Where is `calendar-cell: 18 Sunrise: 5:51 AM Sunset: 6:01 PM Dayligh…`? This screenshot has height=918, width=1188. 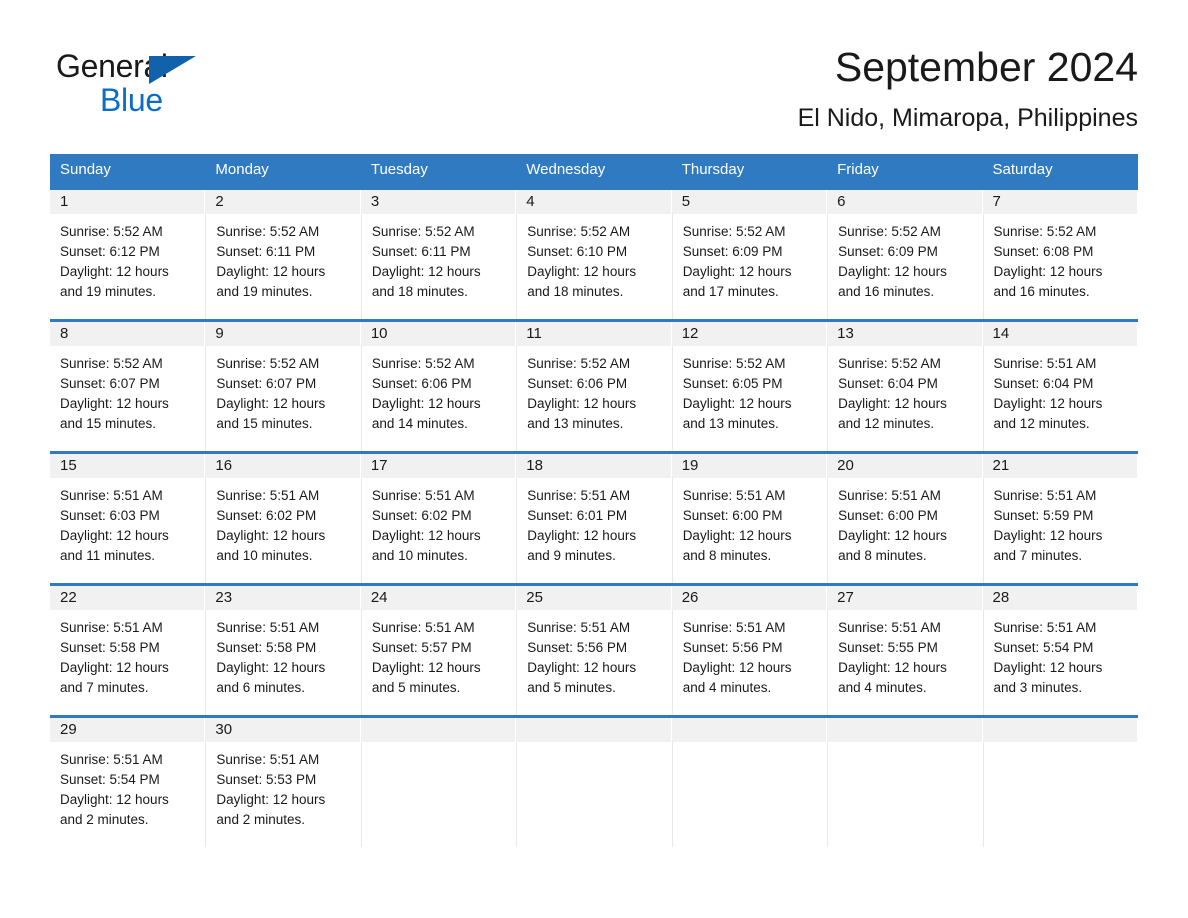 calendar-cell: 18 Sunrise: 5:51 AM Sunset: 6:01 PM Dayligh… is located at coordinates (594, 517).